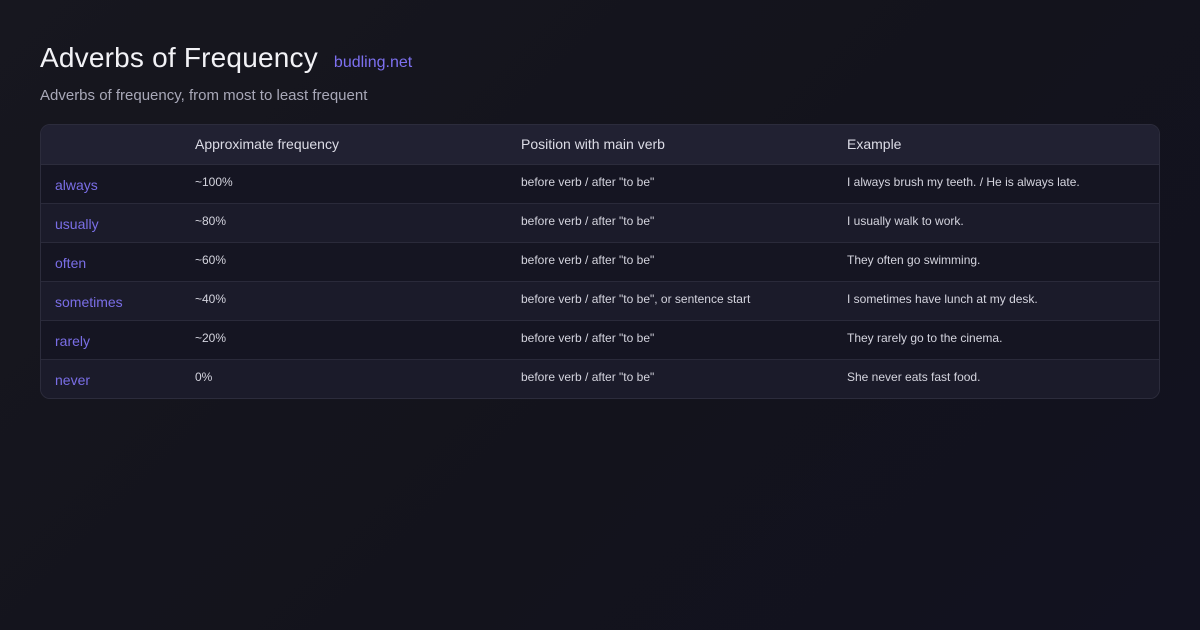 The height and width of the screenshot is (630, 1200). What do you see at coordinates (179, 57) in the screenshot?
I see `page-title: Adverbs of Frequency` at bounding box center [179, 57].